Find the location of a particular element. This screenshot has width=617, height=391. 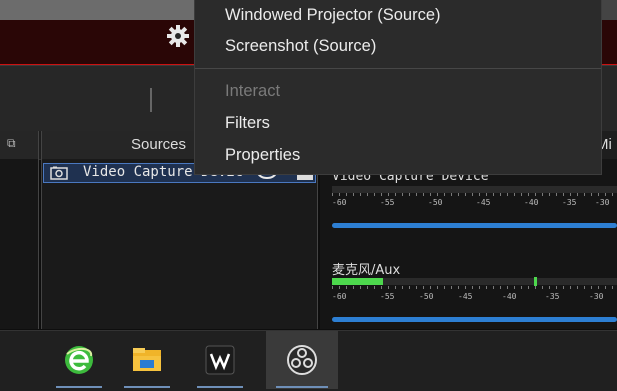

menu-separator is located at coordinates (398, 68).